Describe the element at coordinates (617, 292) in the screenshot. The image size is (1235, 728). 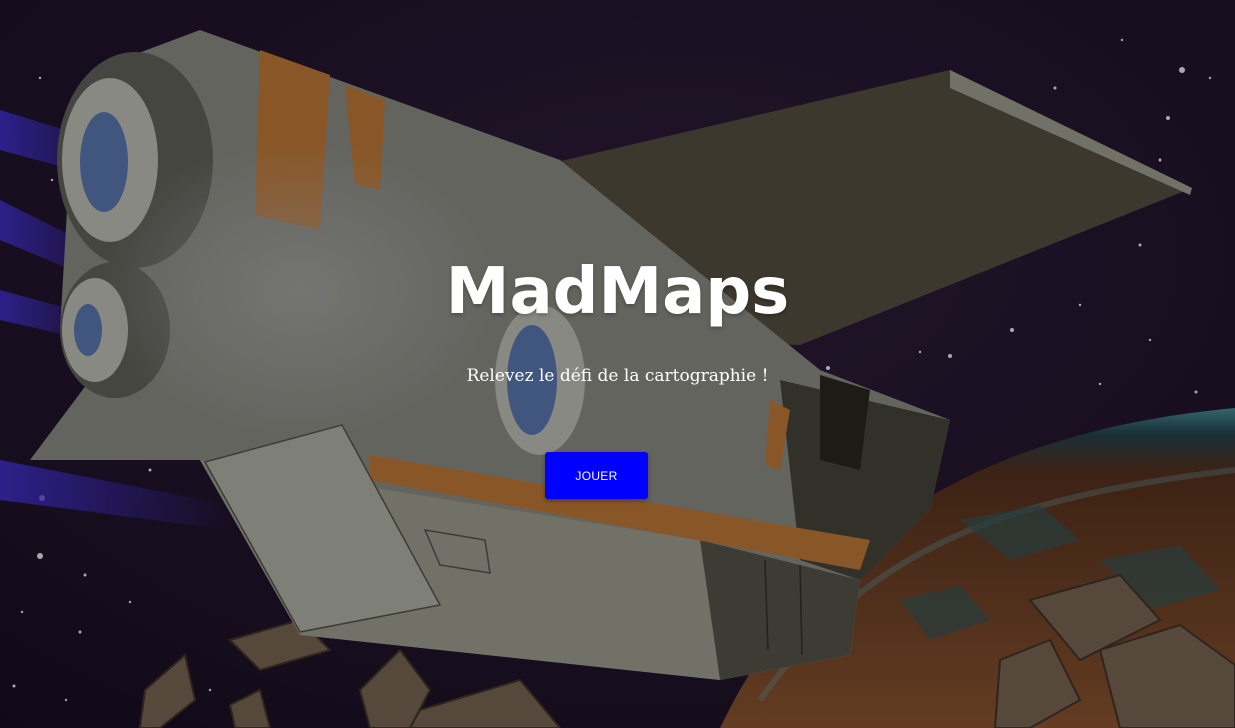
I see `page-title: MadMaps` at that location.